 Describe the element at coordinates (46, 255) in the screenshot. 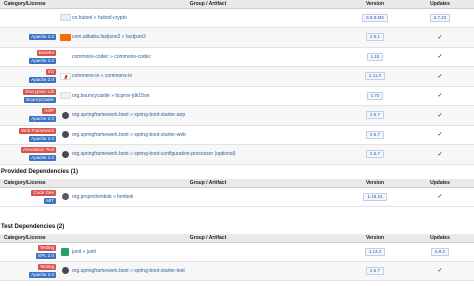

I see `license-badge: EPL 2.0` at that location.